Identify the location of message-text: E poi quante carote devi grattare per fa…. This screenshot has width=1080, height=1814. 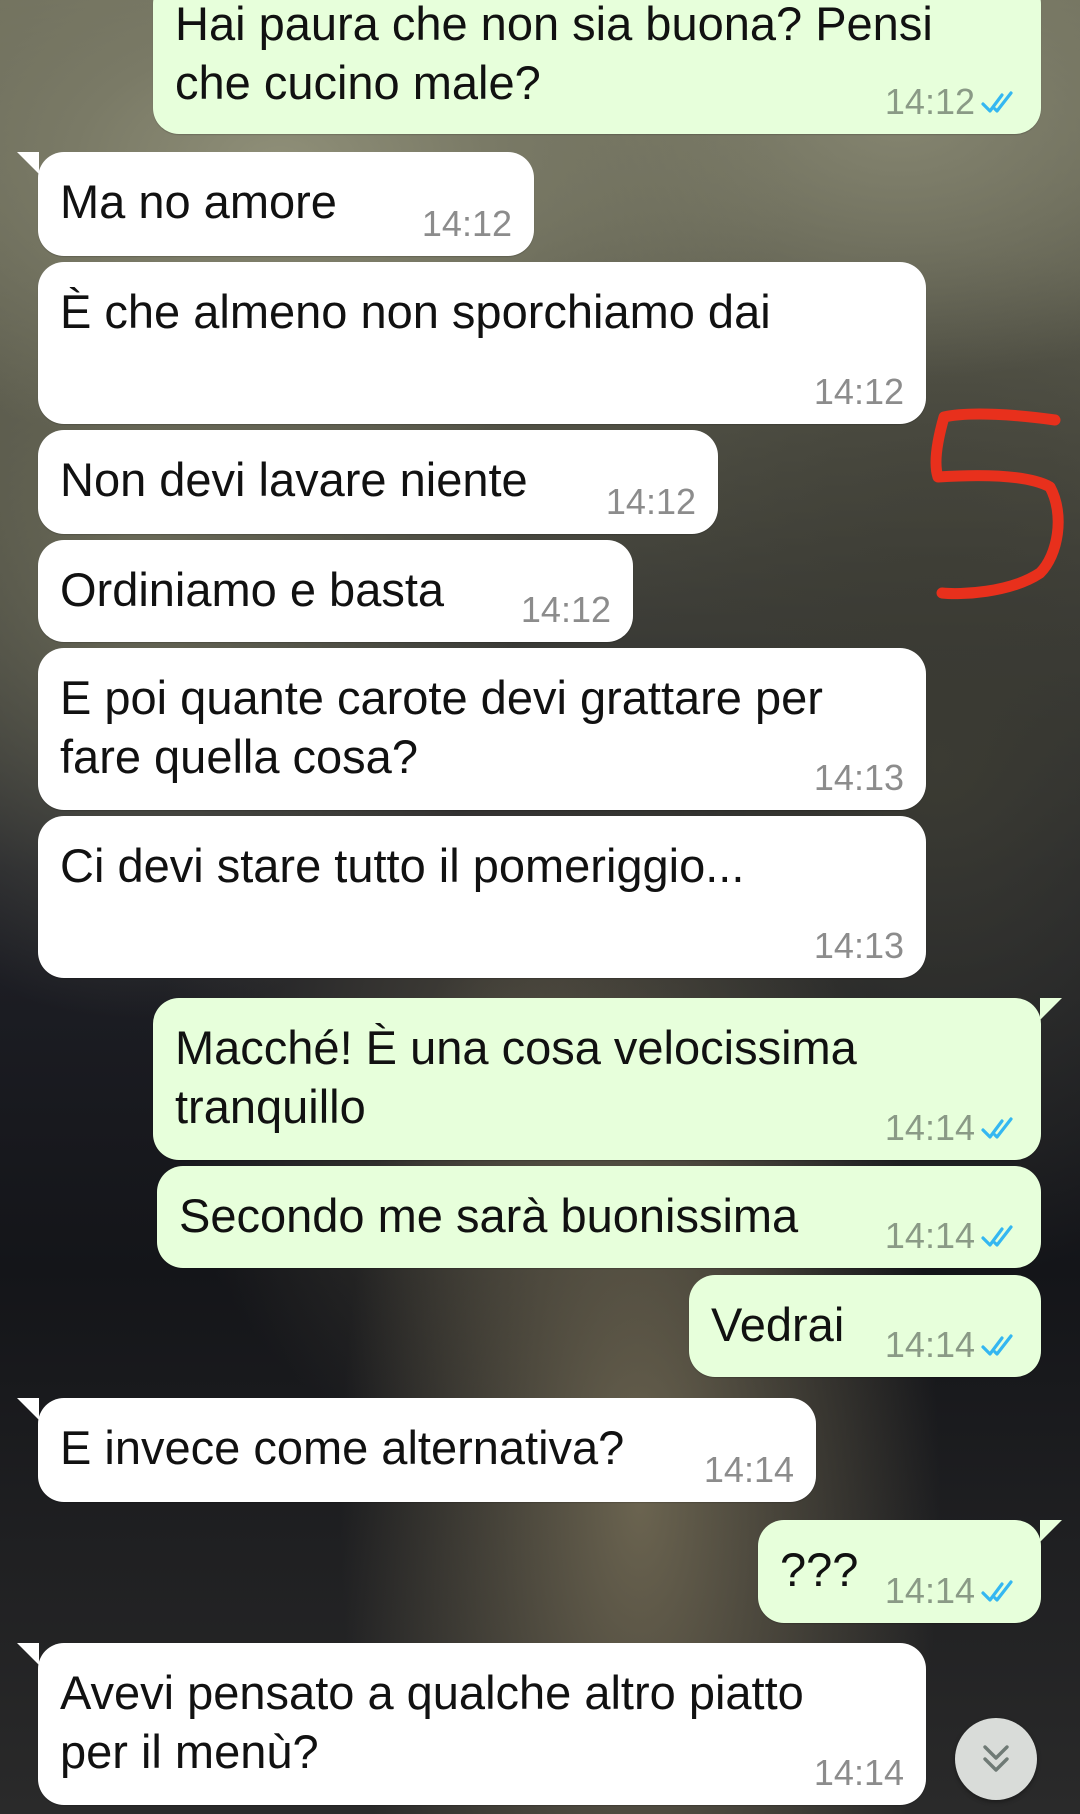
(441, 727).